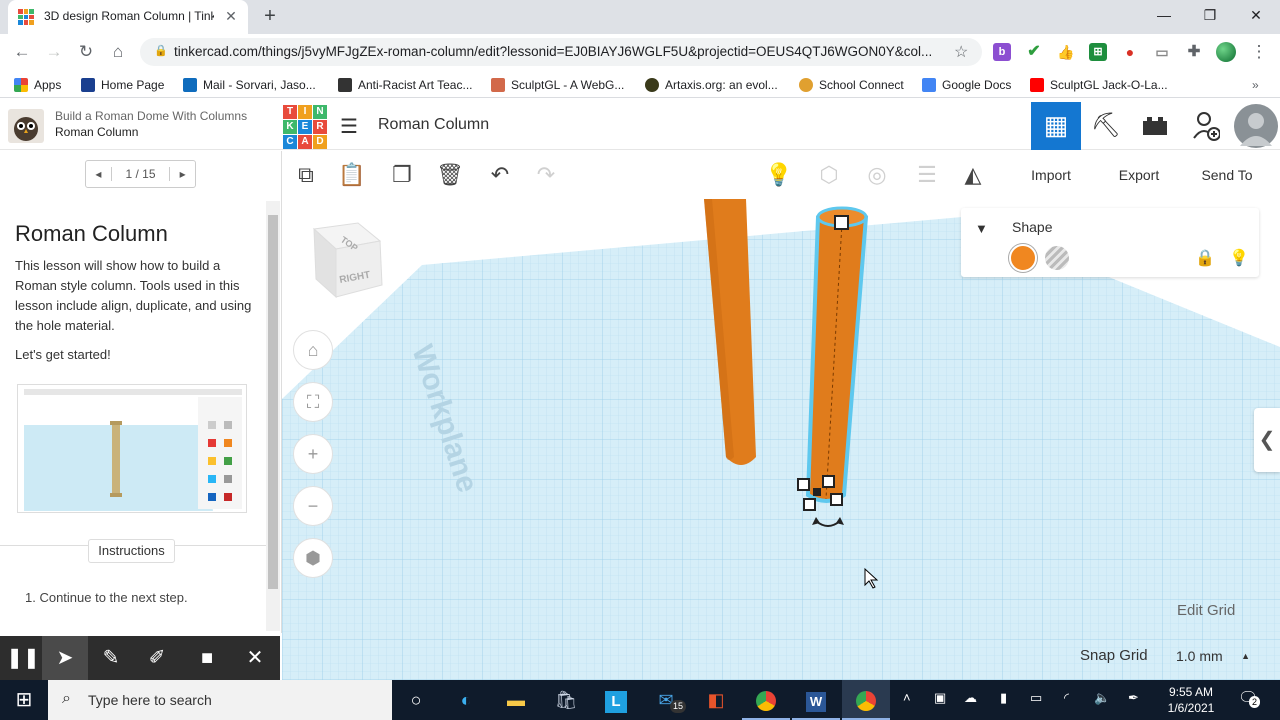 Image resolution: width=1280 pixels, height=720 pixels. What do you see at coordinates (716, 700) in the screenshot?
I see `office-icon: ◧` at bounding box center [716, 700].